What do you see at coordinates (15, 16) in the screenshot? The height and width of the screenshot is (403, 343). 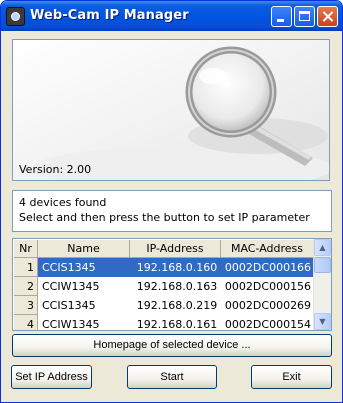 I see `webcam-icon` at bounding box center [15, 16].